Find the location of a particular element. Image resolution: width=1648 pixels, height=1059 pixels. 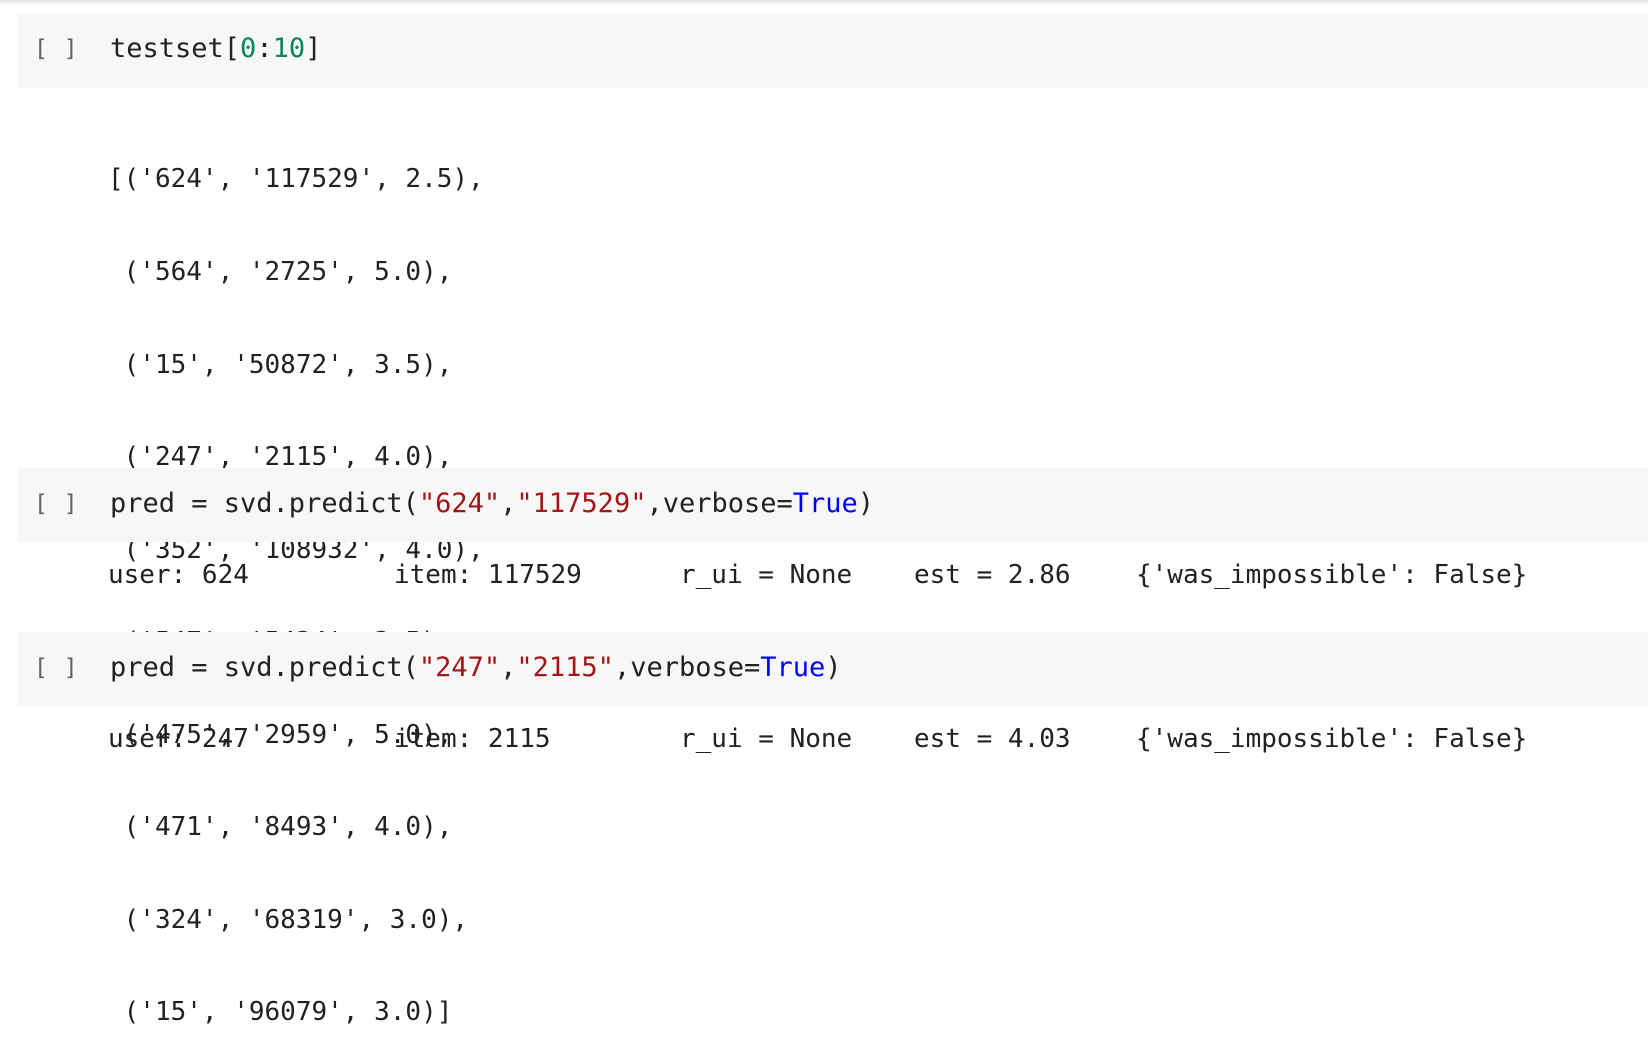

code-string: "117529" is located at coordinates (581, 503).